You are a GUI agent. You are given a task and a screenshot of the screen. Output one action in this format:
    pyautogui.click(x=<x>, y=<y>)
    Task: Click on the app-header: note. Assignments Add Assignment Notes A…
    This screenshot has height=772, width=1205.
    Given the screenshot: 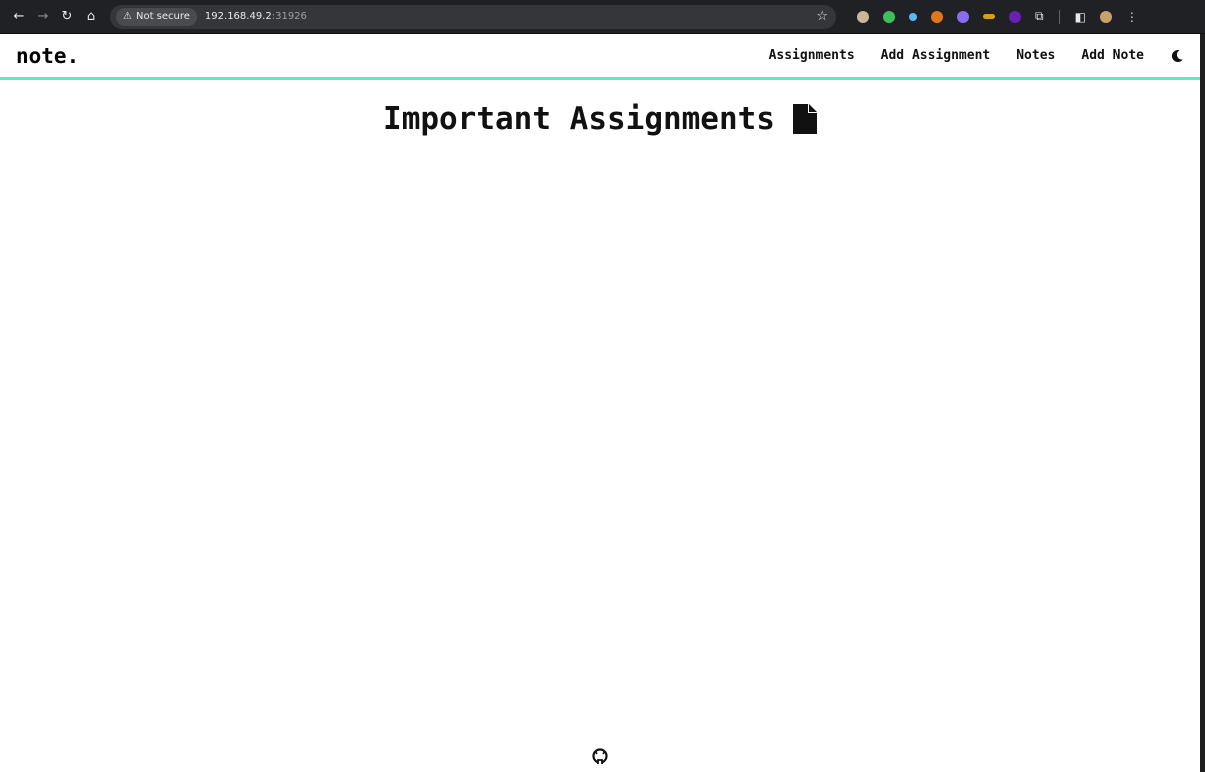 What is the action you would take?
    pyautogui.click(x=600, y=57)
    